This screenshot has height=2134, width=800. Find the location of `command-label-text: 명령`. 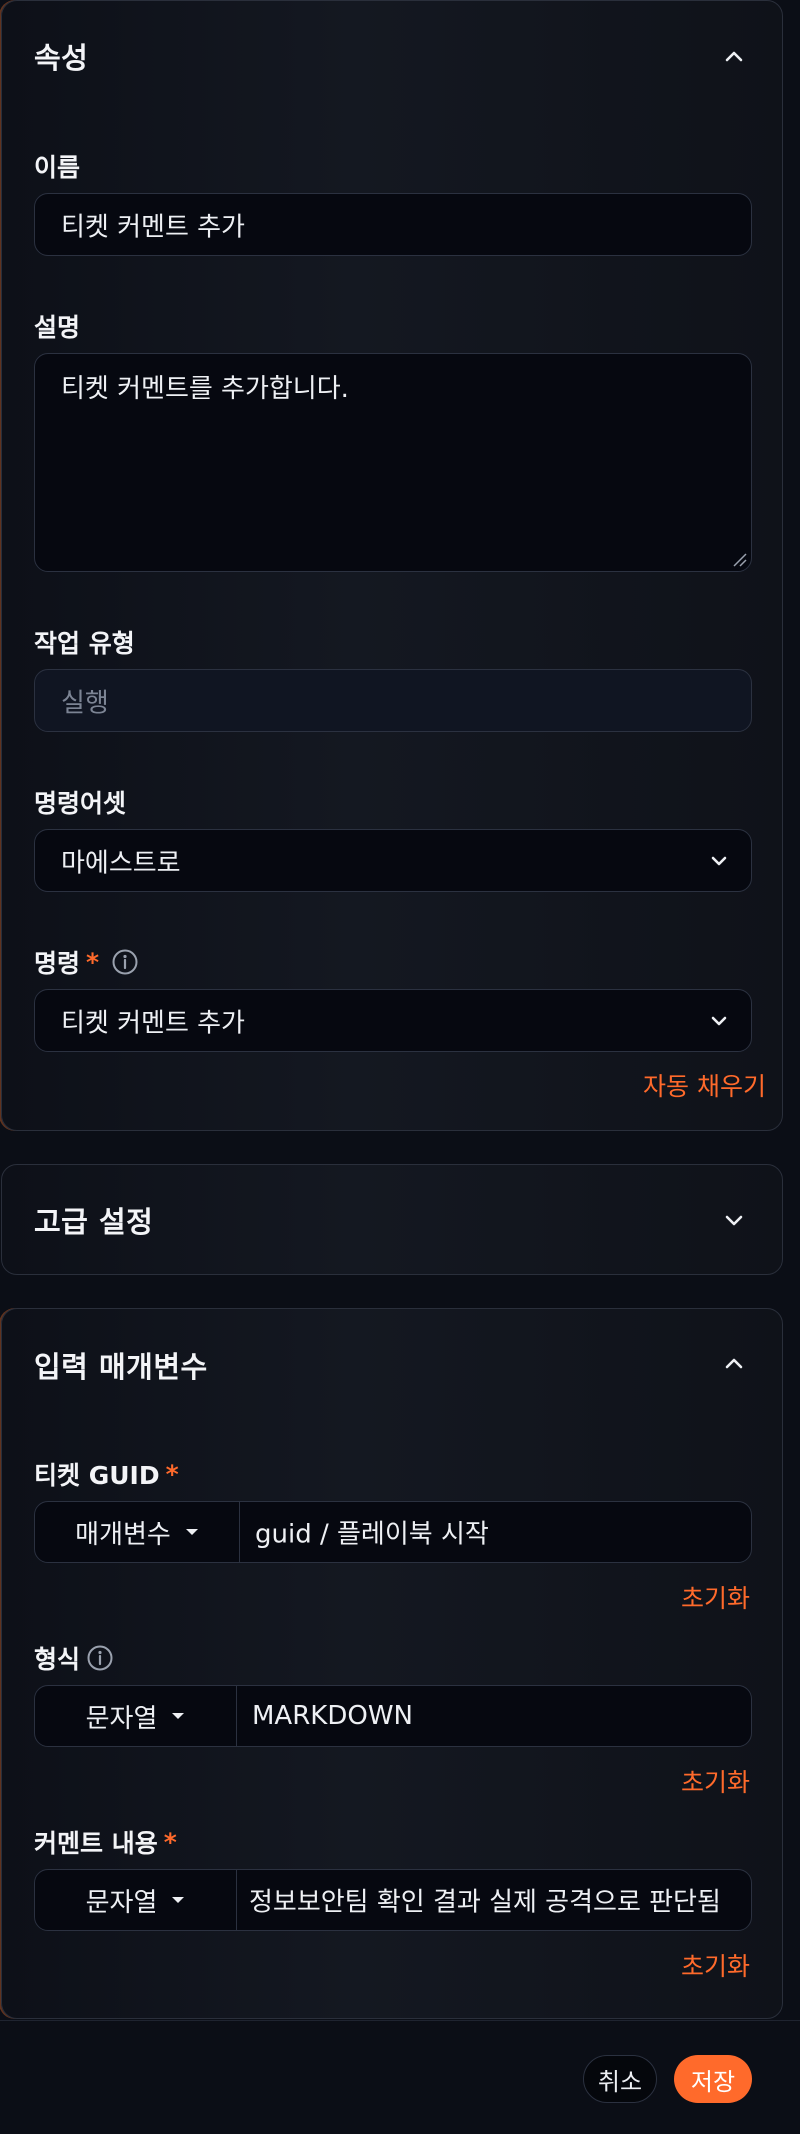

command-label-text: 명령 is located at coordinates (57, 963).